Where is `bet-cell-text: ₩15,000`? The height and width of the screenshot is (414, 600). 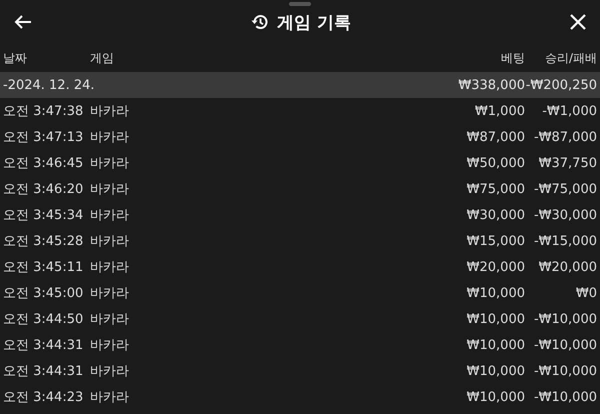
bet-cell-text: ₩15,000 is located at coordinates (495, 241).